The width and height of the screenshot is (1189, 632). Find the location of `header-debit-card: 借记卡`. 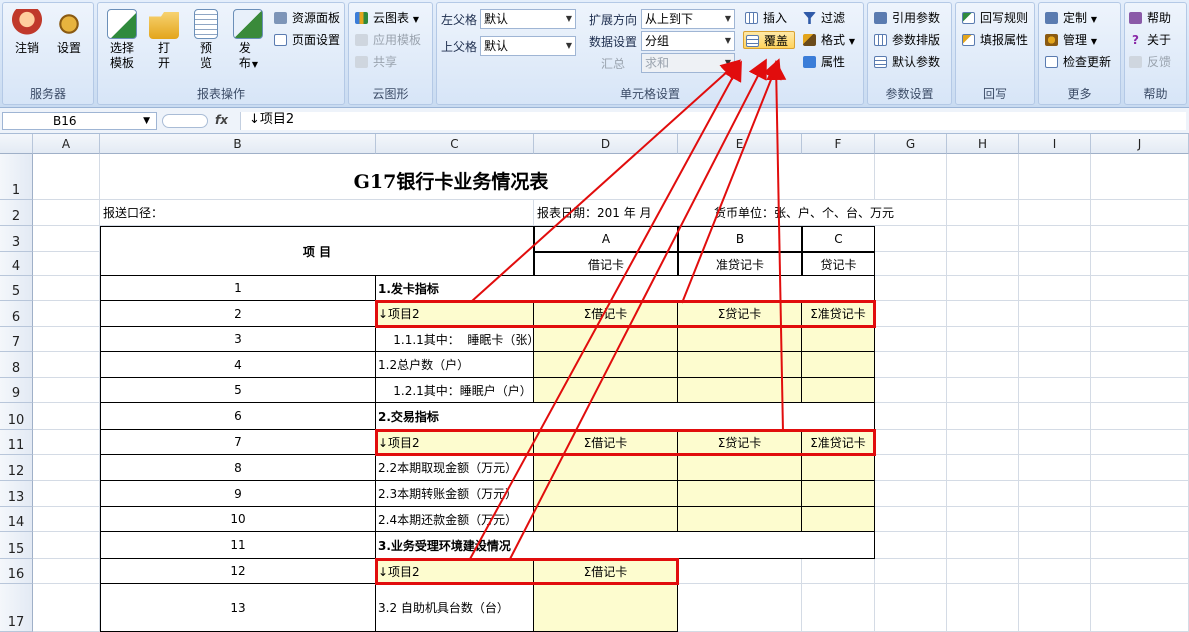

header-debit-card: 借记卡 is located at coordinates (606, 264).